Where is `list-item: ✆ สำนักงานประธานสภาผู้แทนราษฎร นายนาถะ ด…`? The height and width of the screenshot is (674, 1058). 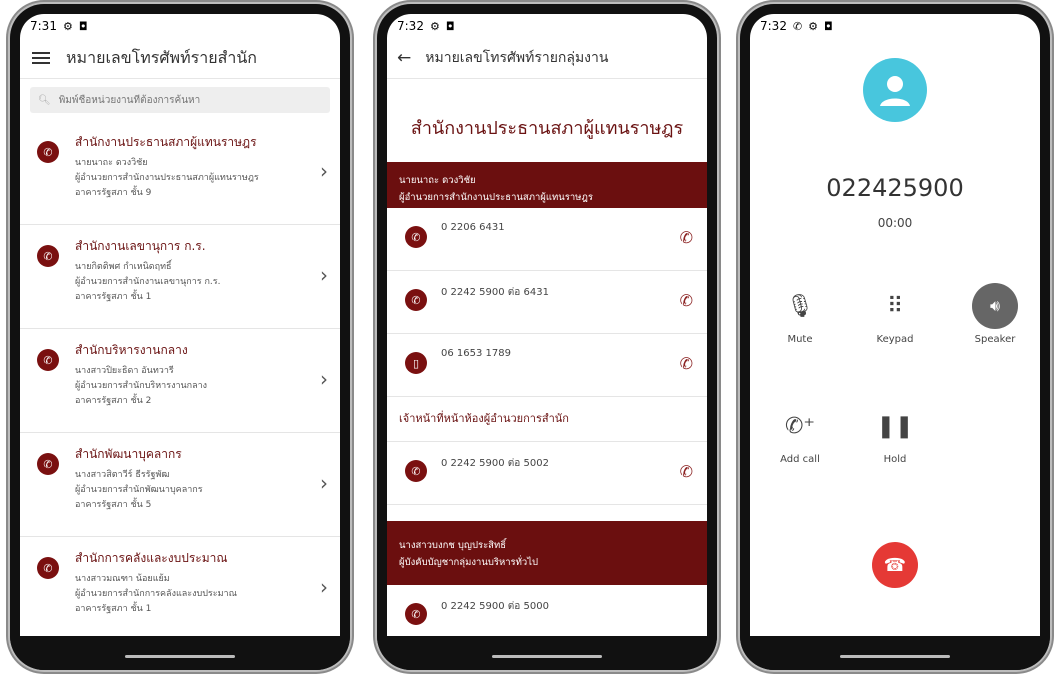 list-item: ✆ สำนักงานประธานสภาผู้แทนราษฎร นายนาถะ ด… is located at coordinates (180, 173).